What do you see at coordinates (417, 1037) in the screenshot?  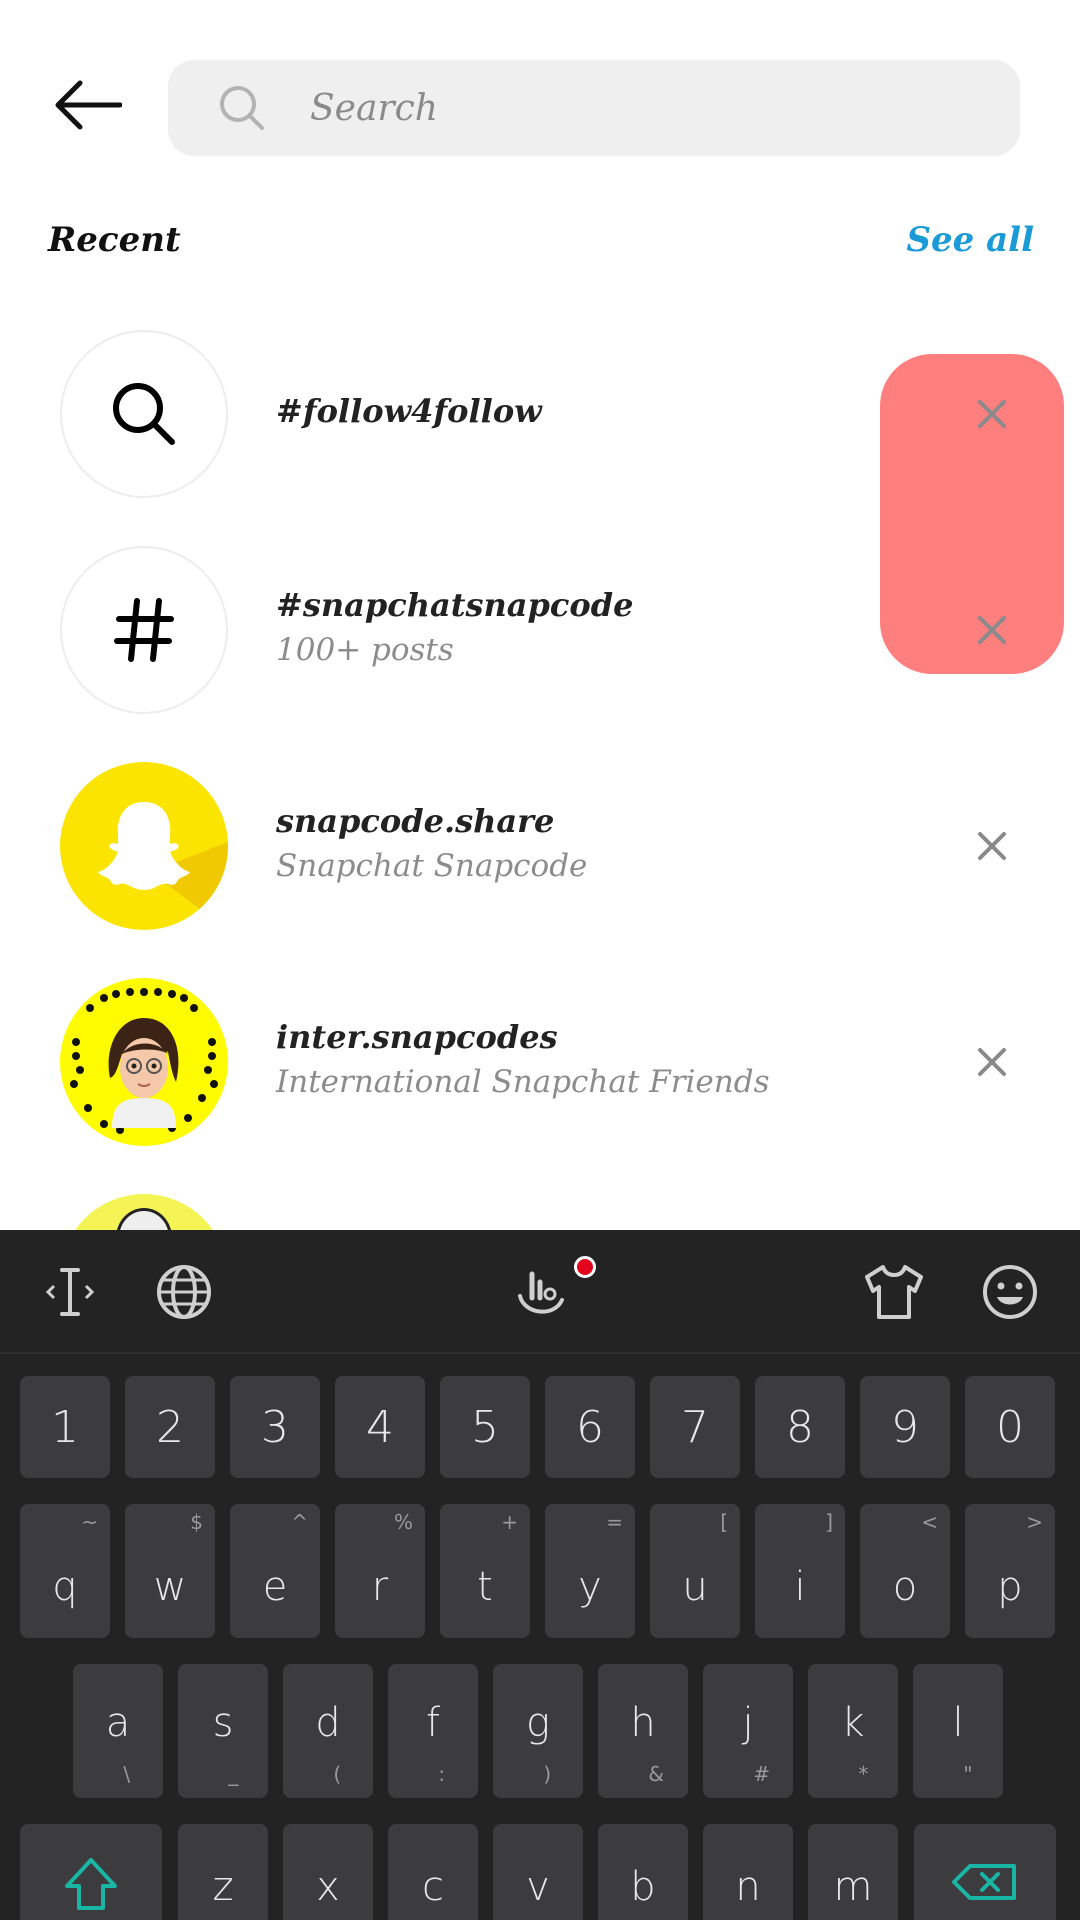 I see `item-title: inter.snapcodes` at bounding box center [417, 1037].